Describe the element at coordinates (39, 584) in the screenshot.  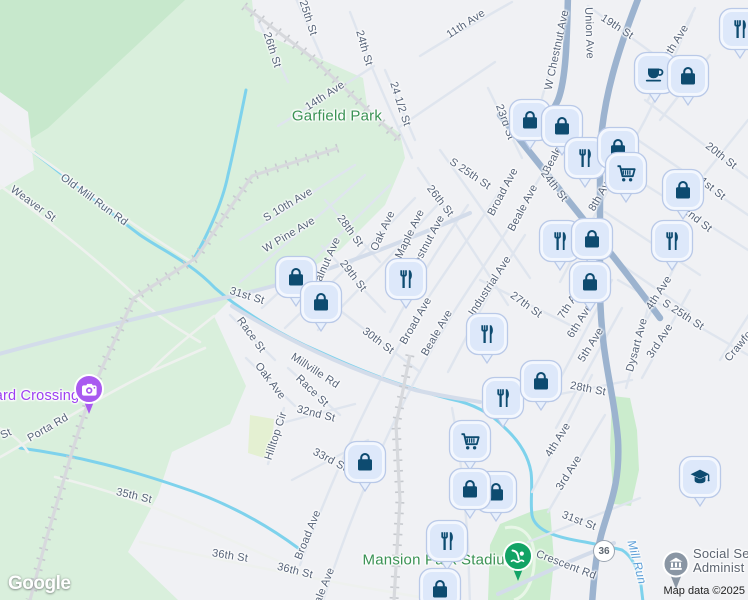
I see `google-logo: Google` at that location.